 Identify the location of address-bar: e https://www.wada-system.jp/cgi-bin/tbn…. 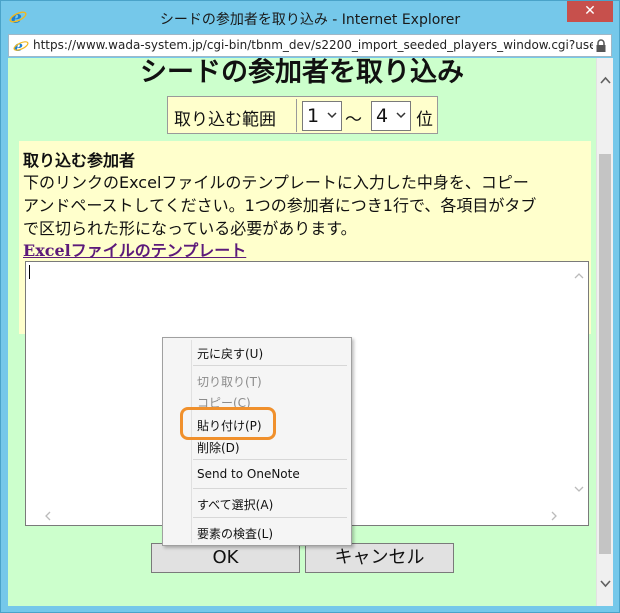
(310, 45).